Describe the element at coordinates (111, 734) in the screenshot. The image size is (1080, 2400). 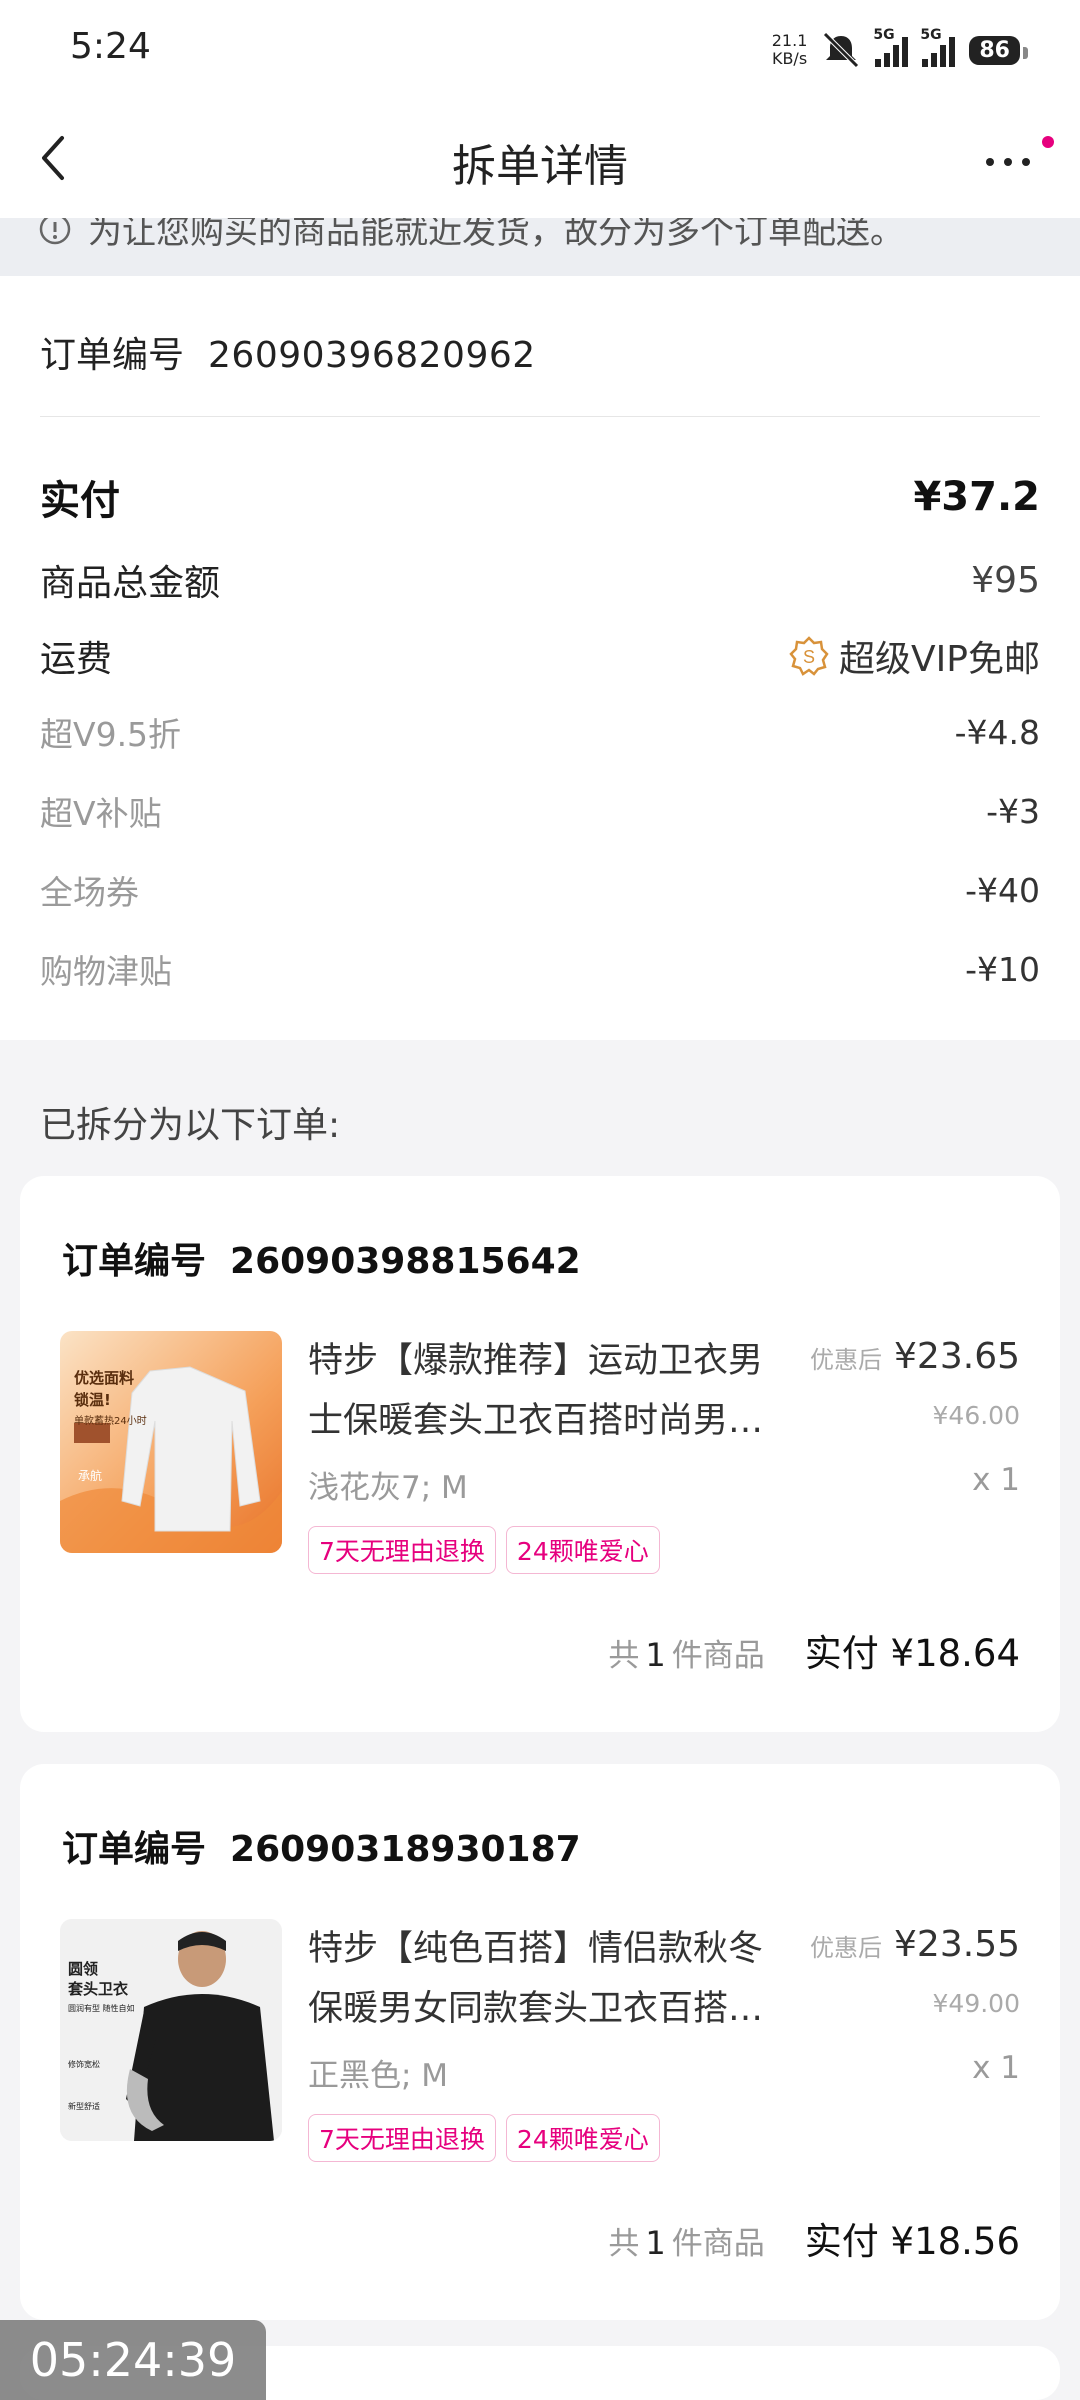
I see `row-label: 超V9.5折` at that location.